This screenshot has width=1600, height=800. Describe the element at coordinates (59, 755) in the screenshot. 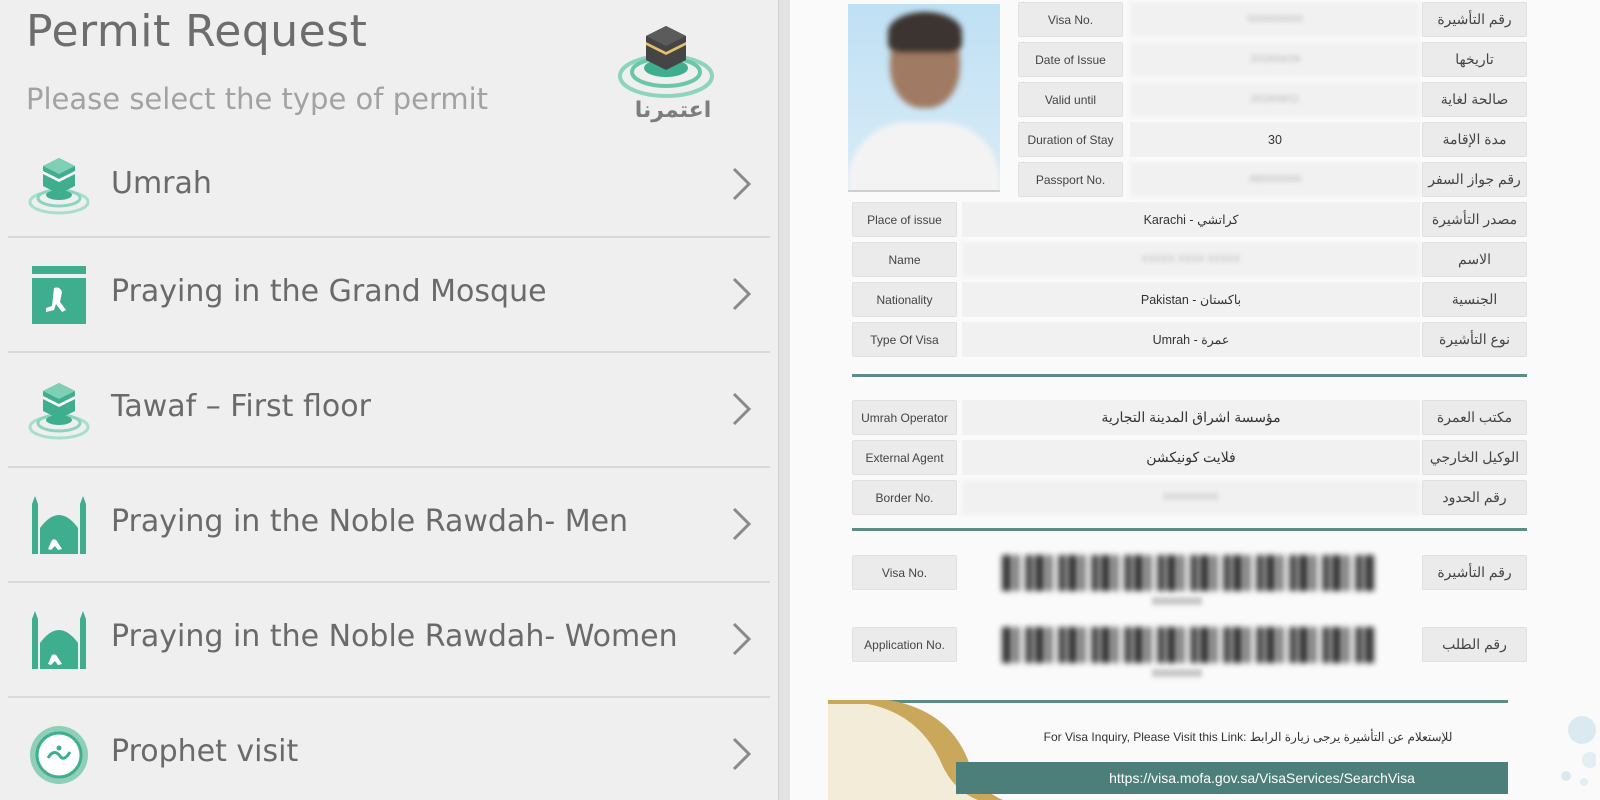

I see `prophet-seal-icon` at that location.